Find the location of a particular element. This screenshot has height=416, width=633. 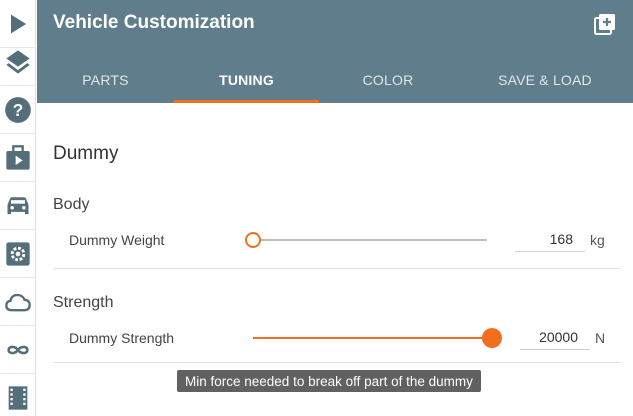

play-icon is located at coordinates (19, 23).